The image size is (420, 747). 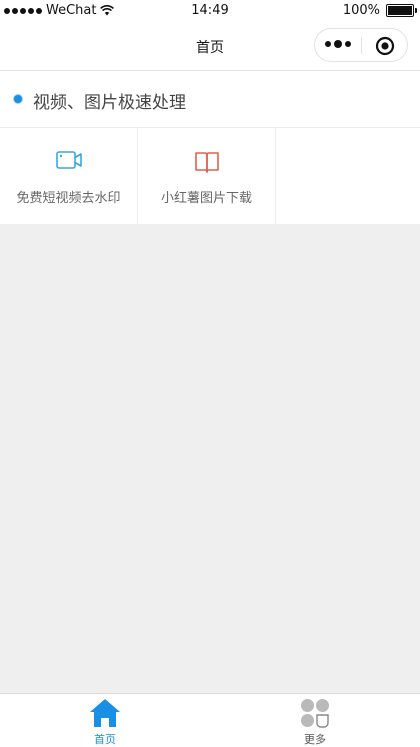 What do you see at coordinates (210, 11) in the screenshot?
I see `status-bar: WeChat 14:49 100%` at bounding box center [210, 11].